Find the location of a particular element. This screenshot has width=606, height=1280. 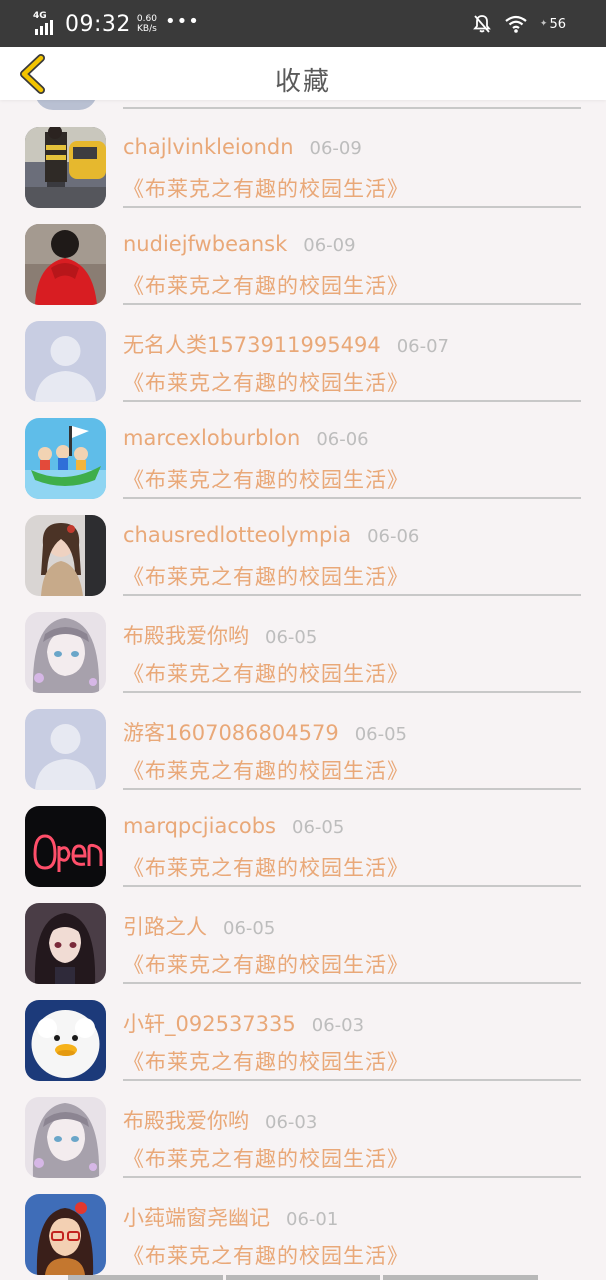

status-right: ✦ 56 is located at coordinates (519, 24).